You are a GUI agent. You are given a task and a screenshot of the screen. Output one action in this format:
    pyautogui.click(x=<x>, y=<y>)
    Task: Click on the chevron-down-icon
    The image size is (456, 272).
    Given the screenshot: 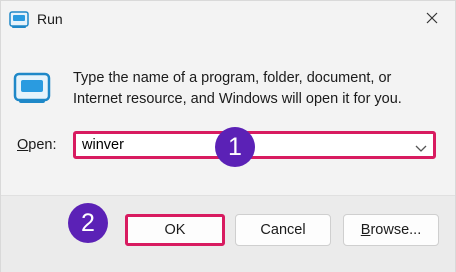 What is the action you would take?
    pyautogui.click(x=421, y=146)
    